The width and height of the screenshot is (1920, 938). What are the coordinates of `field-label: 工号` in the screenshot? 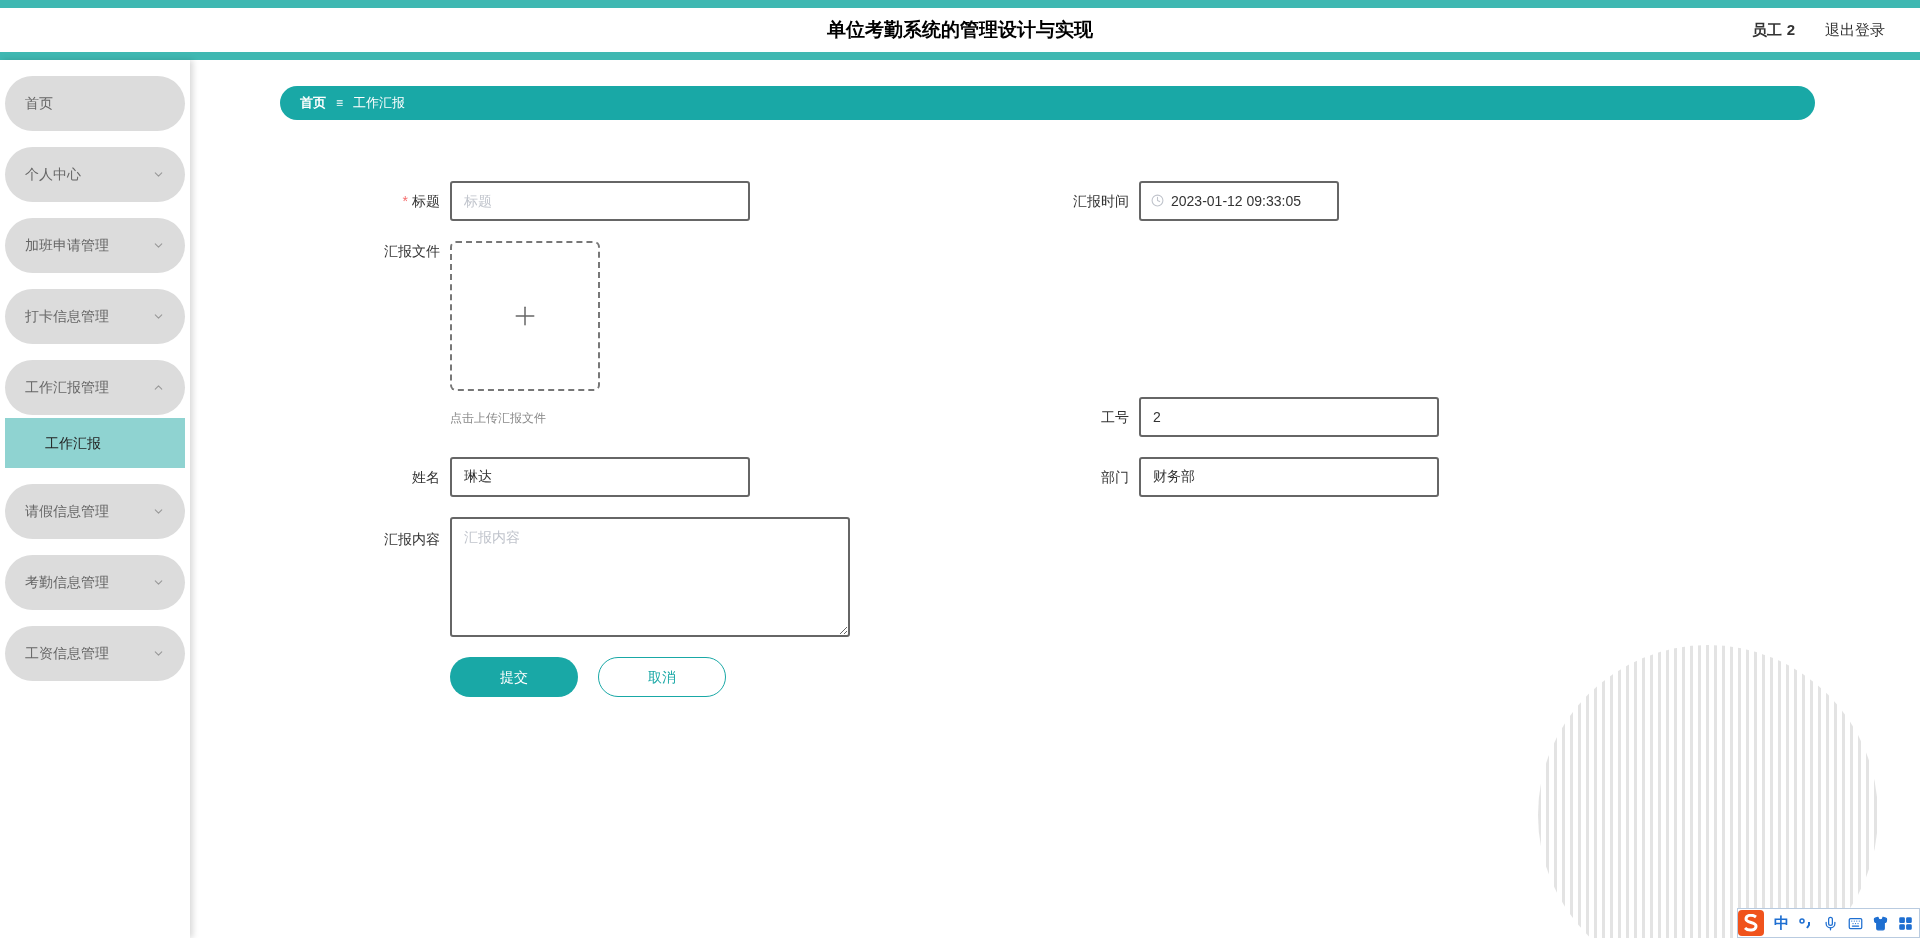 It's located at (1115, 417).